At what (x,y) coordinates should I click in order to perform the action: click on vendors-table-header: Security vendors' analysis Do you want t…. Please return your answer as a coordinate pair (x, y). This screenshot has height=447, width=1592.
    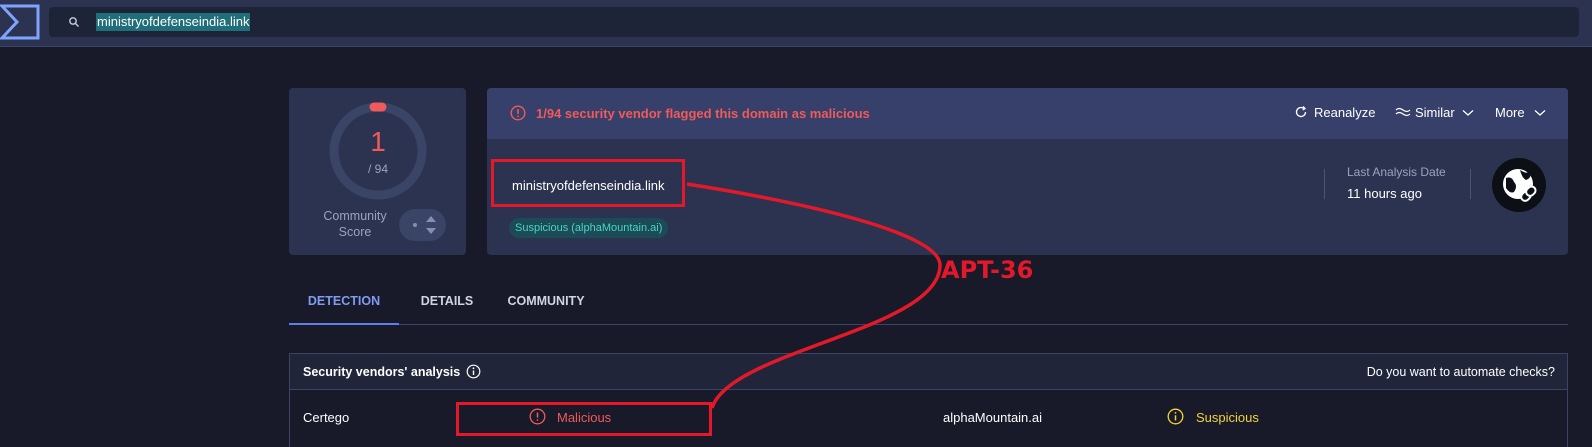
    Looking at the image, I should click on (928, 372).